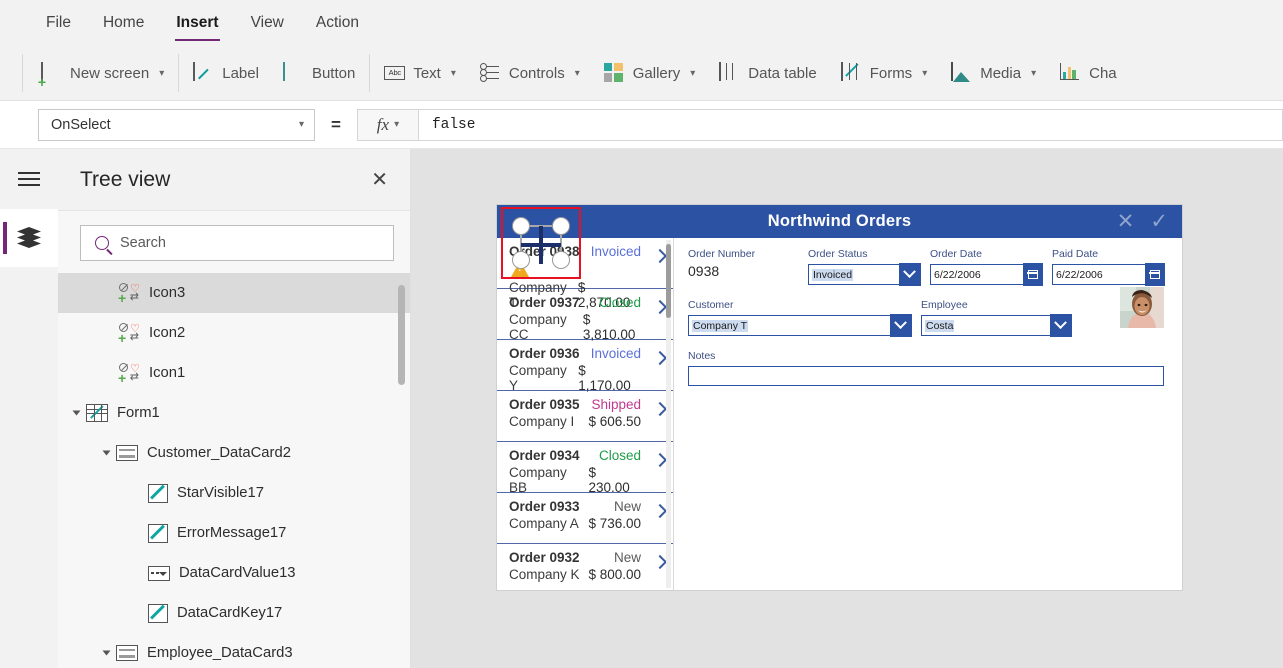 This screenshot has height=668, width=1283. What do you see at coordinates (1103, 73) in the screenshot?
I see `charts-label: Cha` at bounding box center [1103, 73].